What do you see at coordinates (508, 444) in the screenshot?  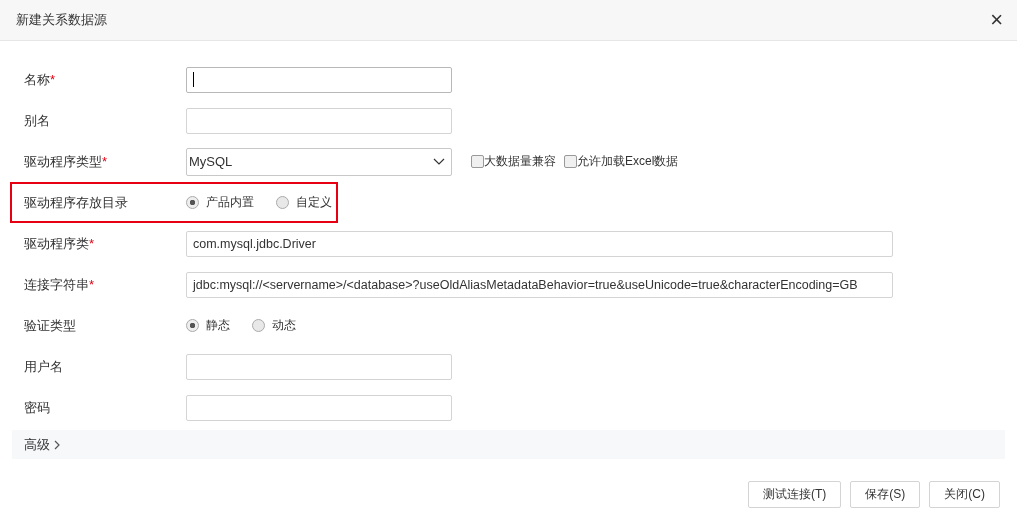 I see `advanced-toggle: 高级` at bounding box center [508, 444].